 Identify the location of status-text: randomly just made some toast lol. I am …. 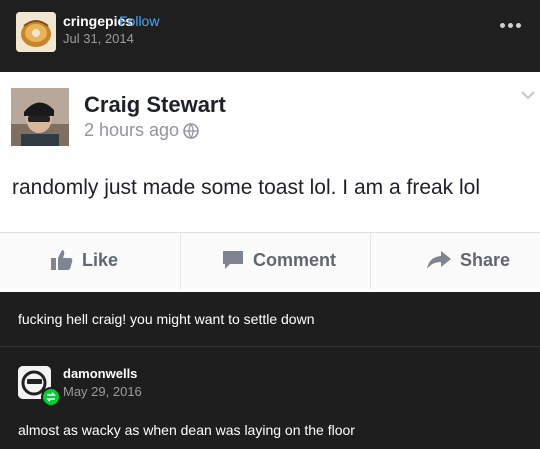
(246, 187).